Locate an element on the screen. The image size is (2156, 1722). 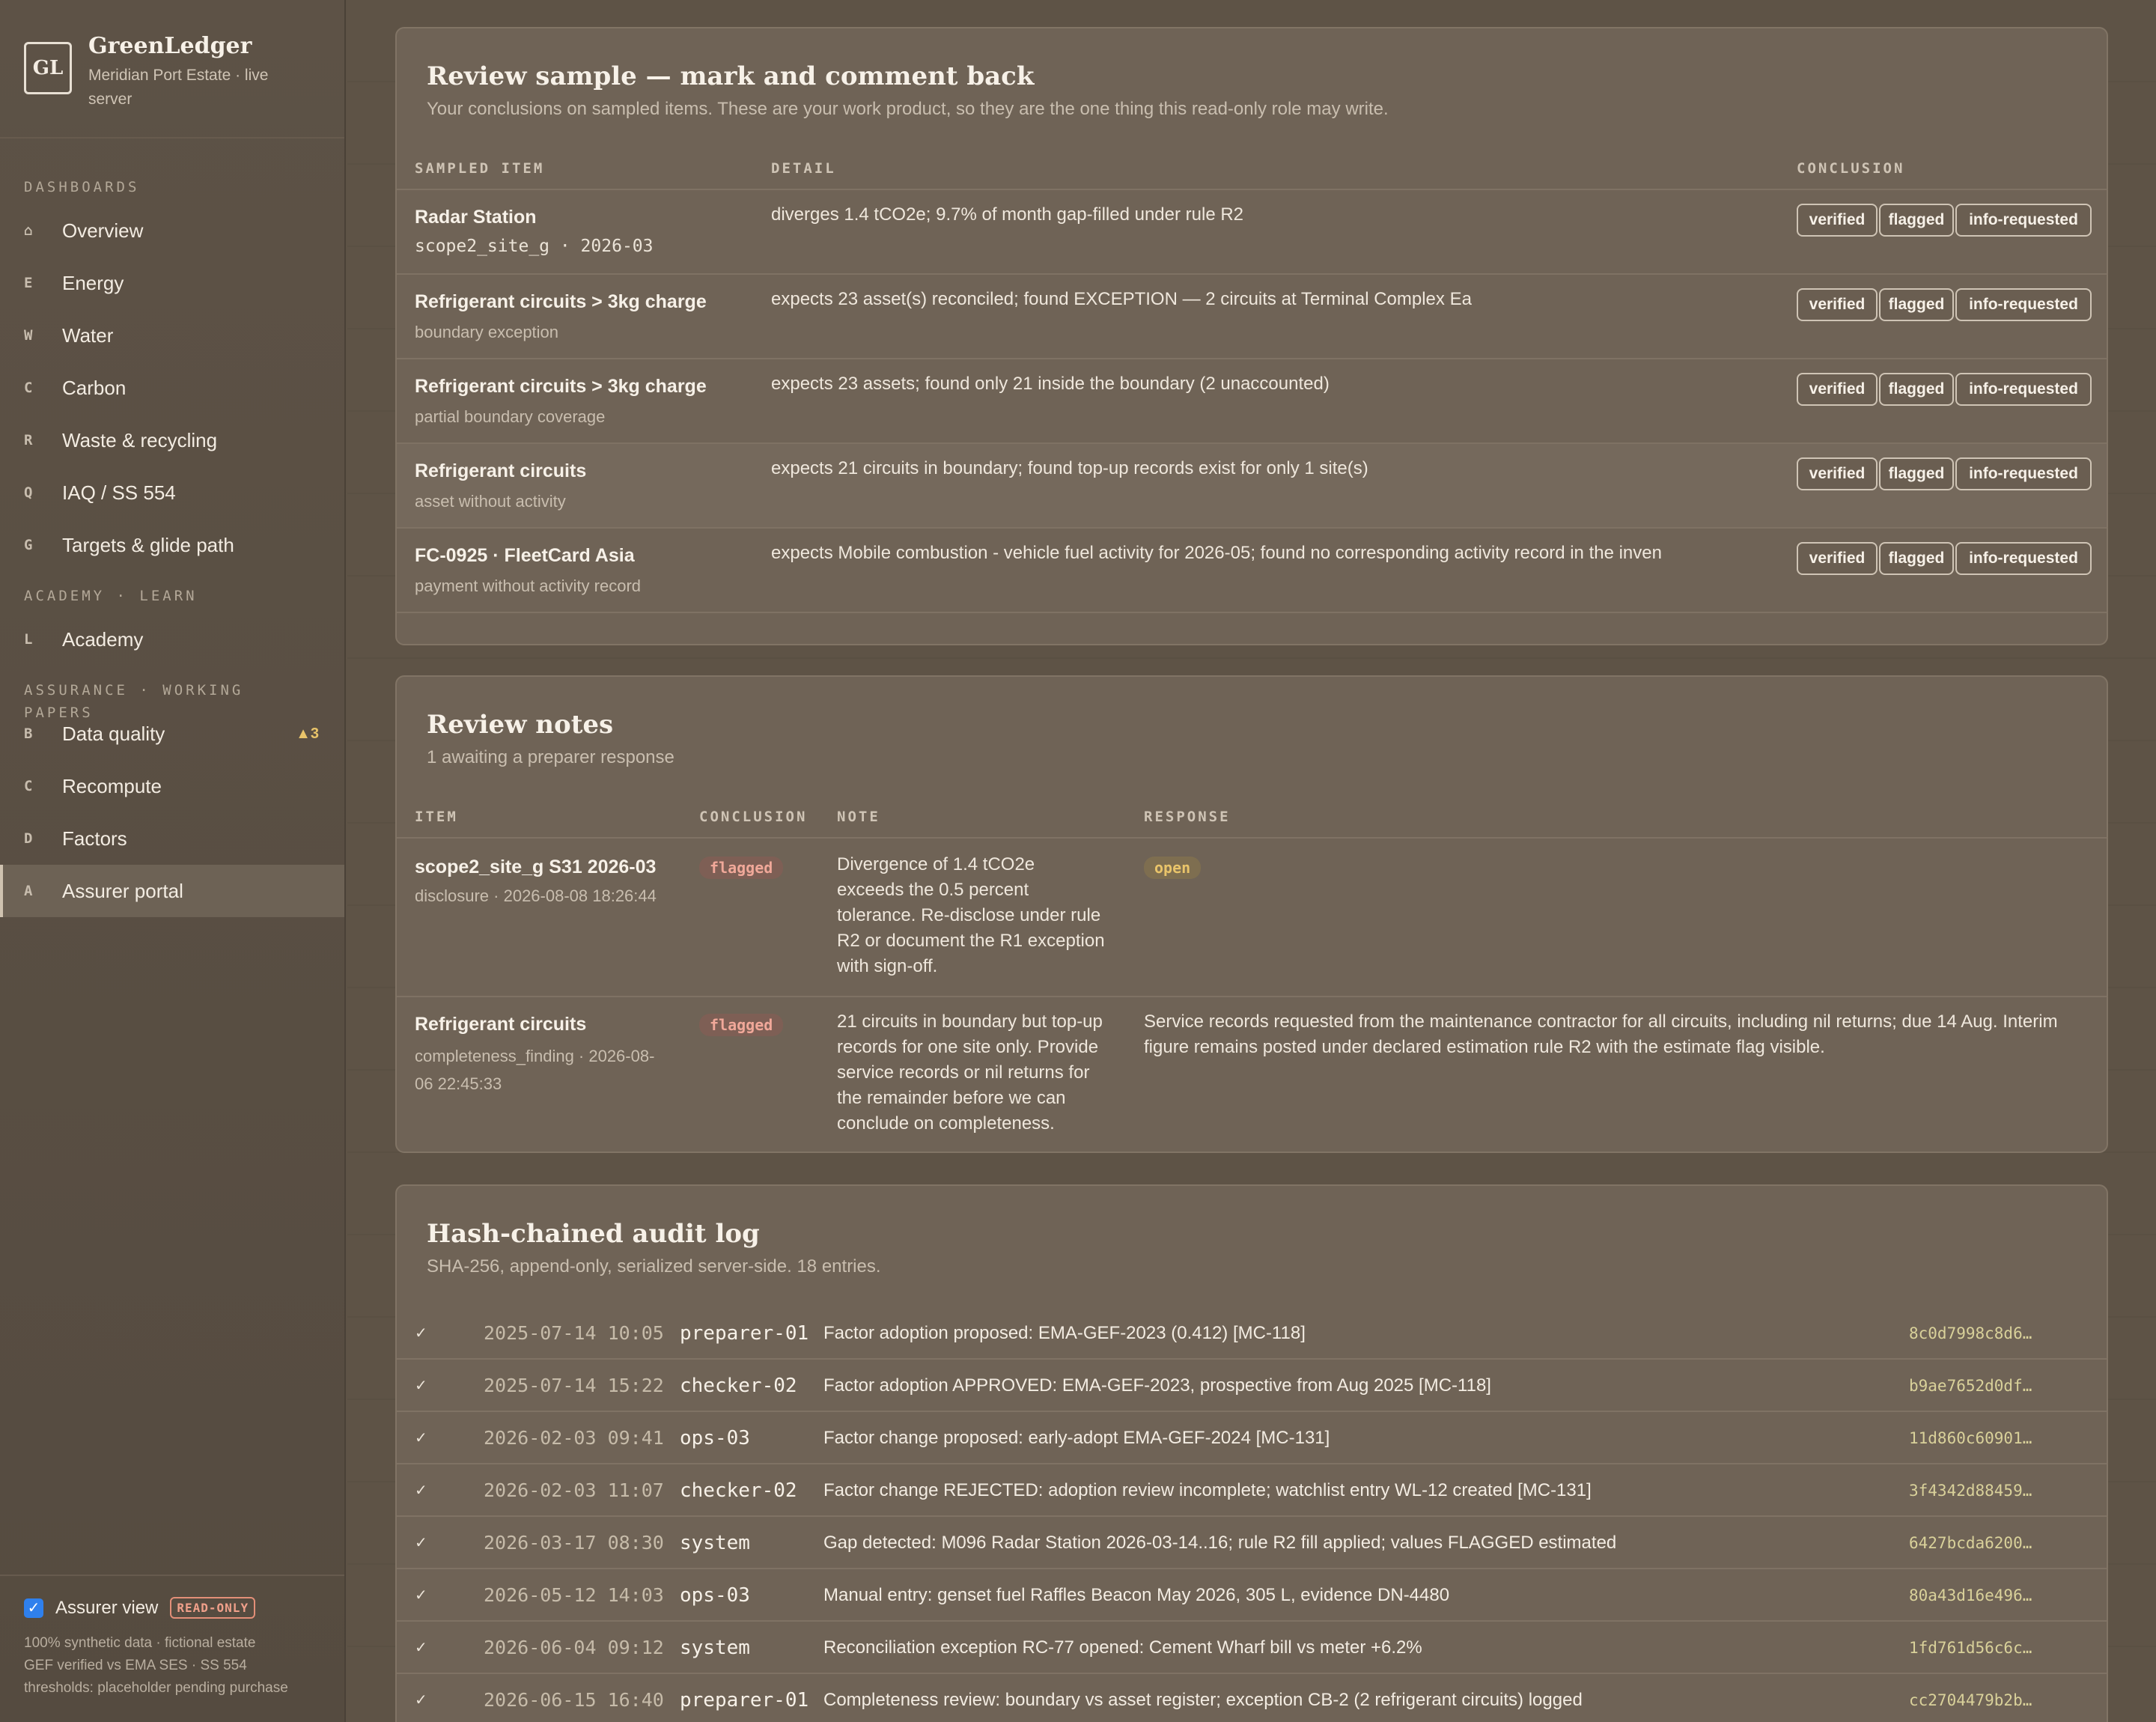
log-actor: checker-02 is located at coordinates (738, 1386).